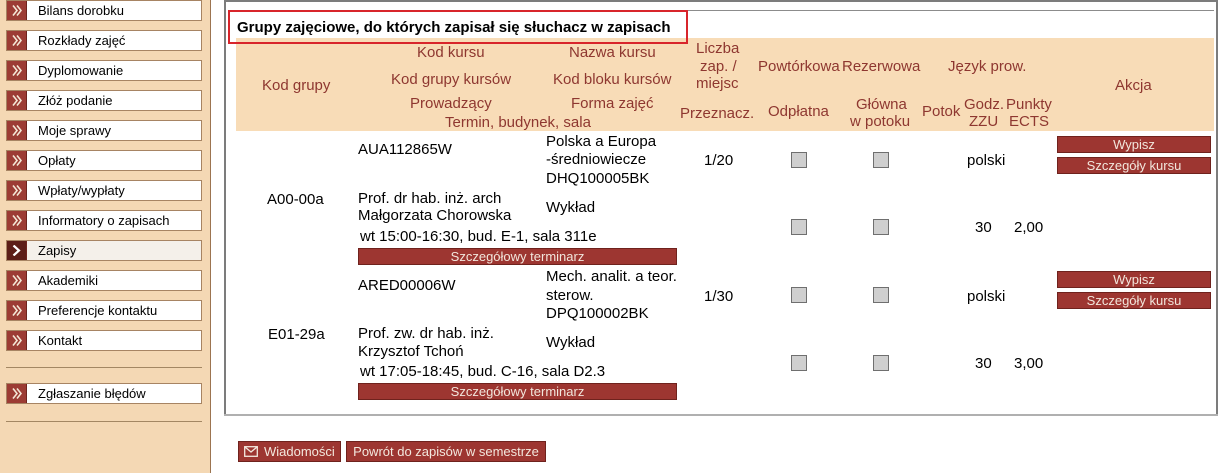 Image resolution: width=1224 pixels, height=473 pixels. What do you see at coordinates (518, 122) in the screenshot?
I see `header-termin: Termin, budynek, sala` at bounding box center [518, 122].